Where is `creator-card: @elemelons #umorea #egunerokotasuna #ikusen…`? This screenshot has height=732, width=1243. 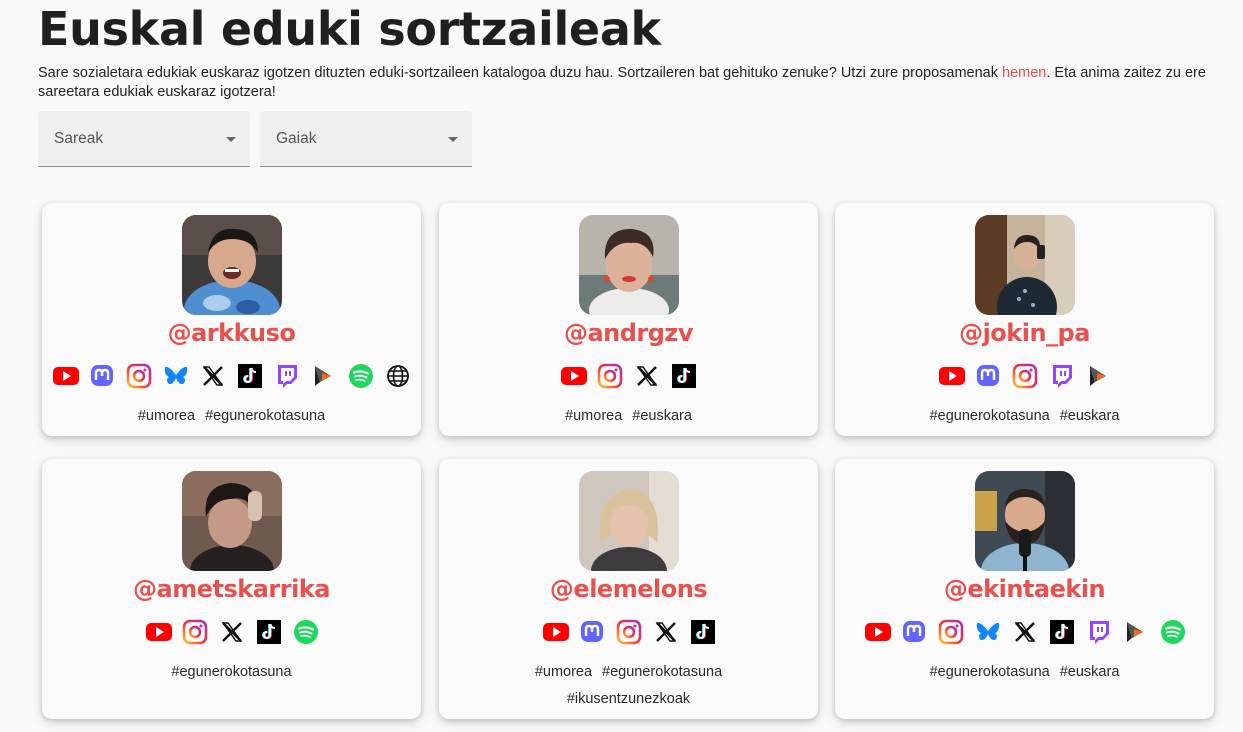
creator-card: @elemelons #umorea #egunerokotasuna #ikusen… is located at coordinates (628, 589).